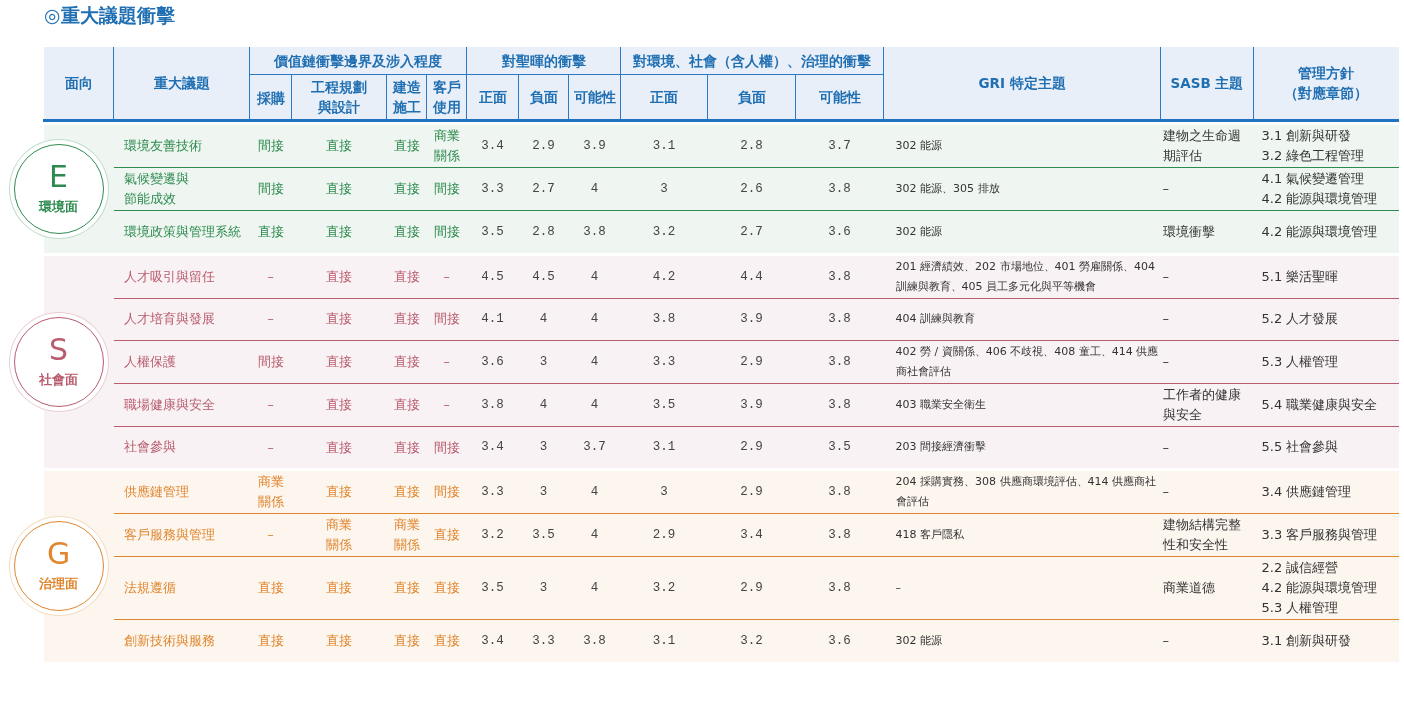  I want to click on column-header: 管理方針, so click(1326, 73).